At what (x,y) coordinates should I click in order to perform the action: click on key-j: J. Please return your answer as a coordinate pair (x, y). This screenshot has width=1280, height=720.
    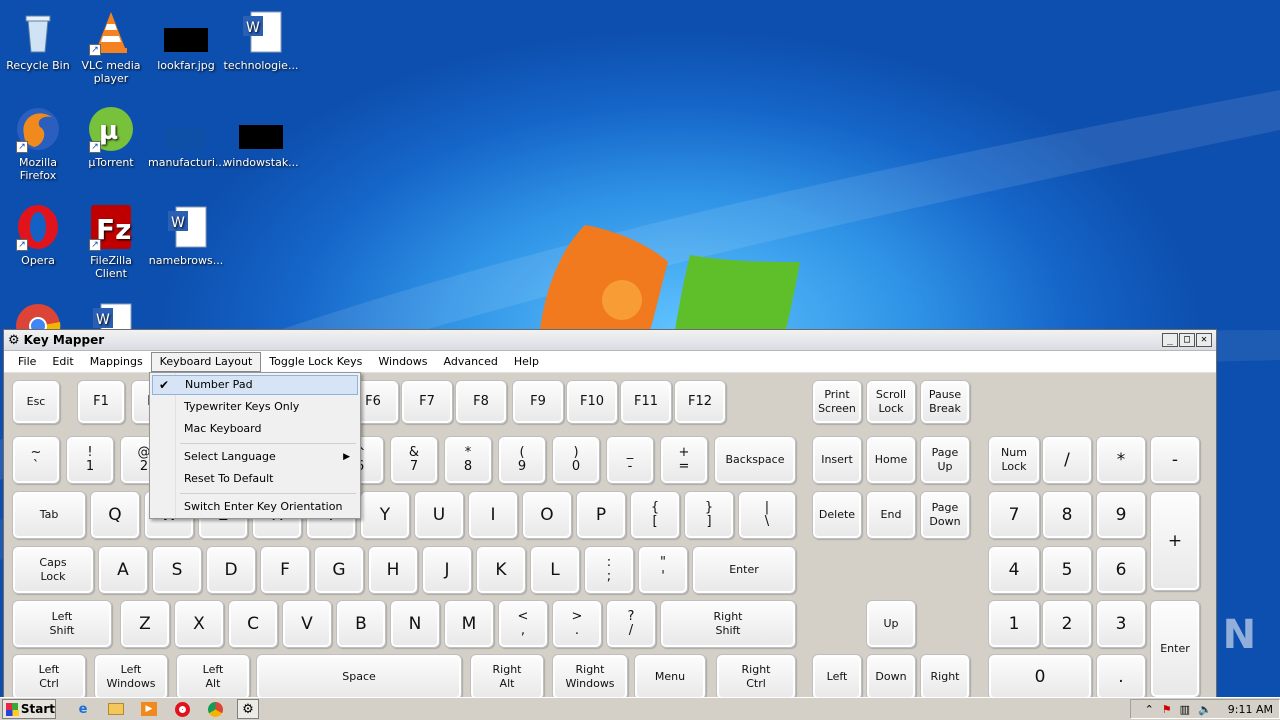
    Looking at the image, I should click on (447, 570).